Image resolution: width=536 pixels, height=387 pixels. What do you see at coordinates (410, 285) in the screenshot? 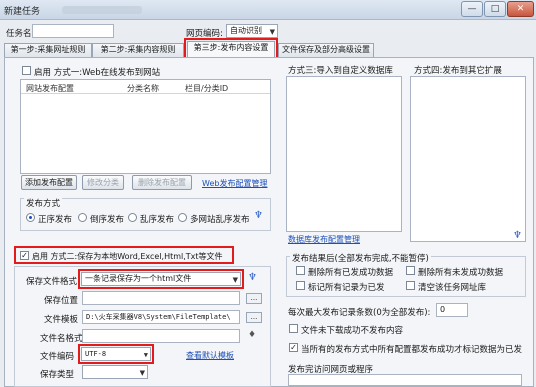
I see `clear-urls-checkbox` at bounding box center [410, 285].